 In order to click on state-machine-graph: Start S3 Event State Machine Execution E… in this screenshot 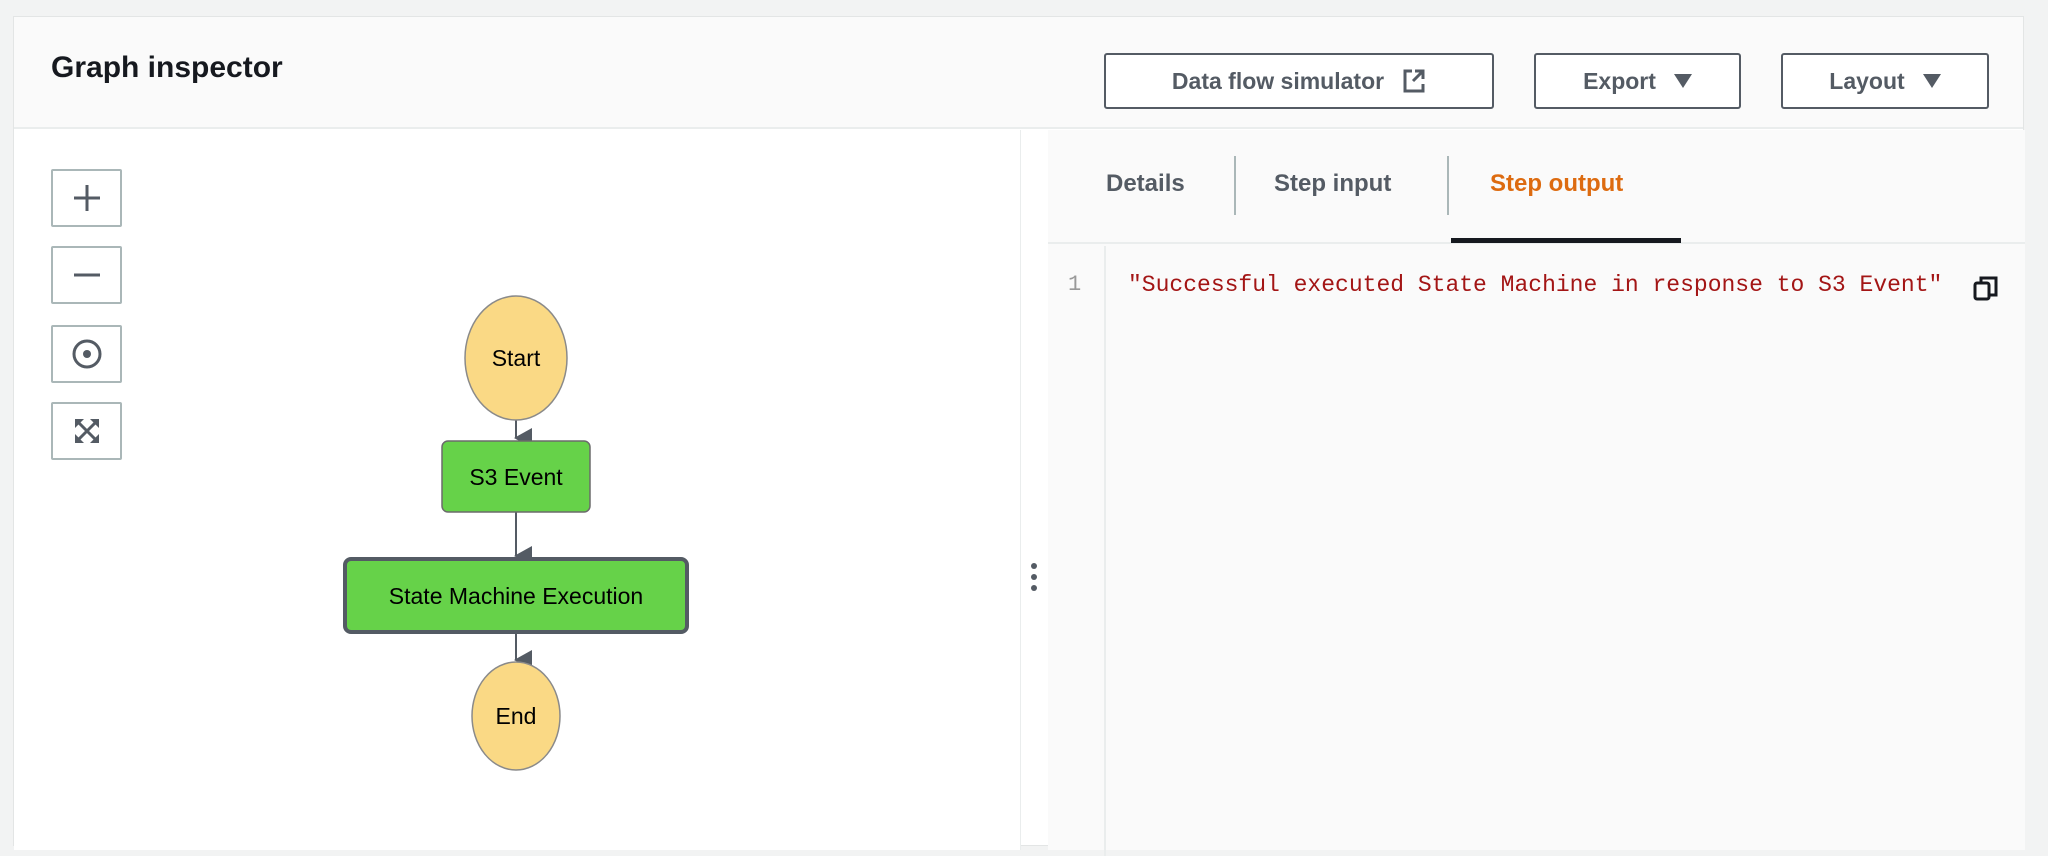, I will do `click(516, 533)`.